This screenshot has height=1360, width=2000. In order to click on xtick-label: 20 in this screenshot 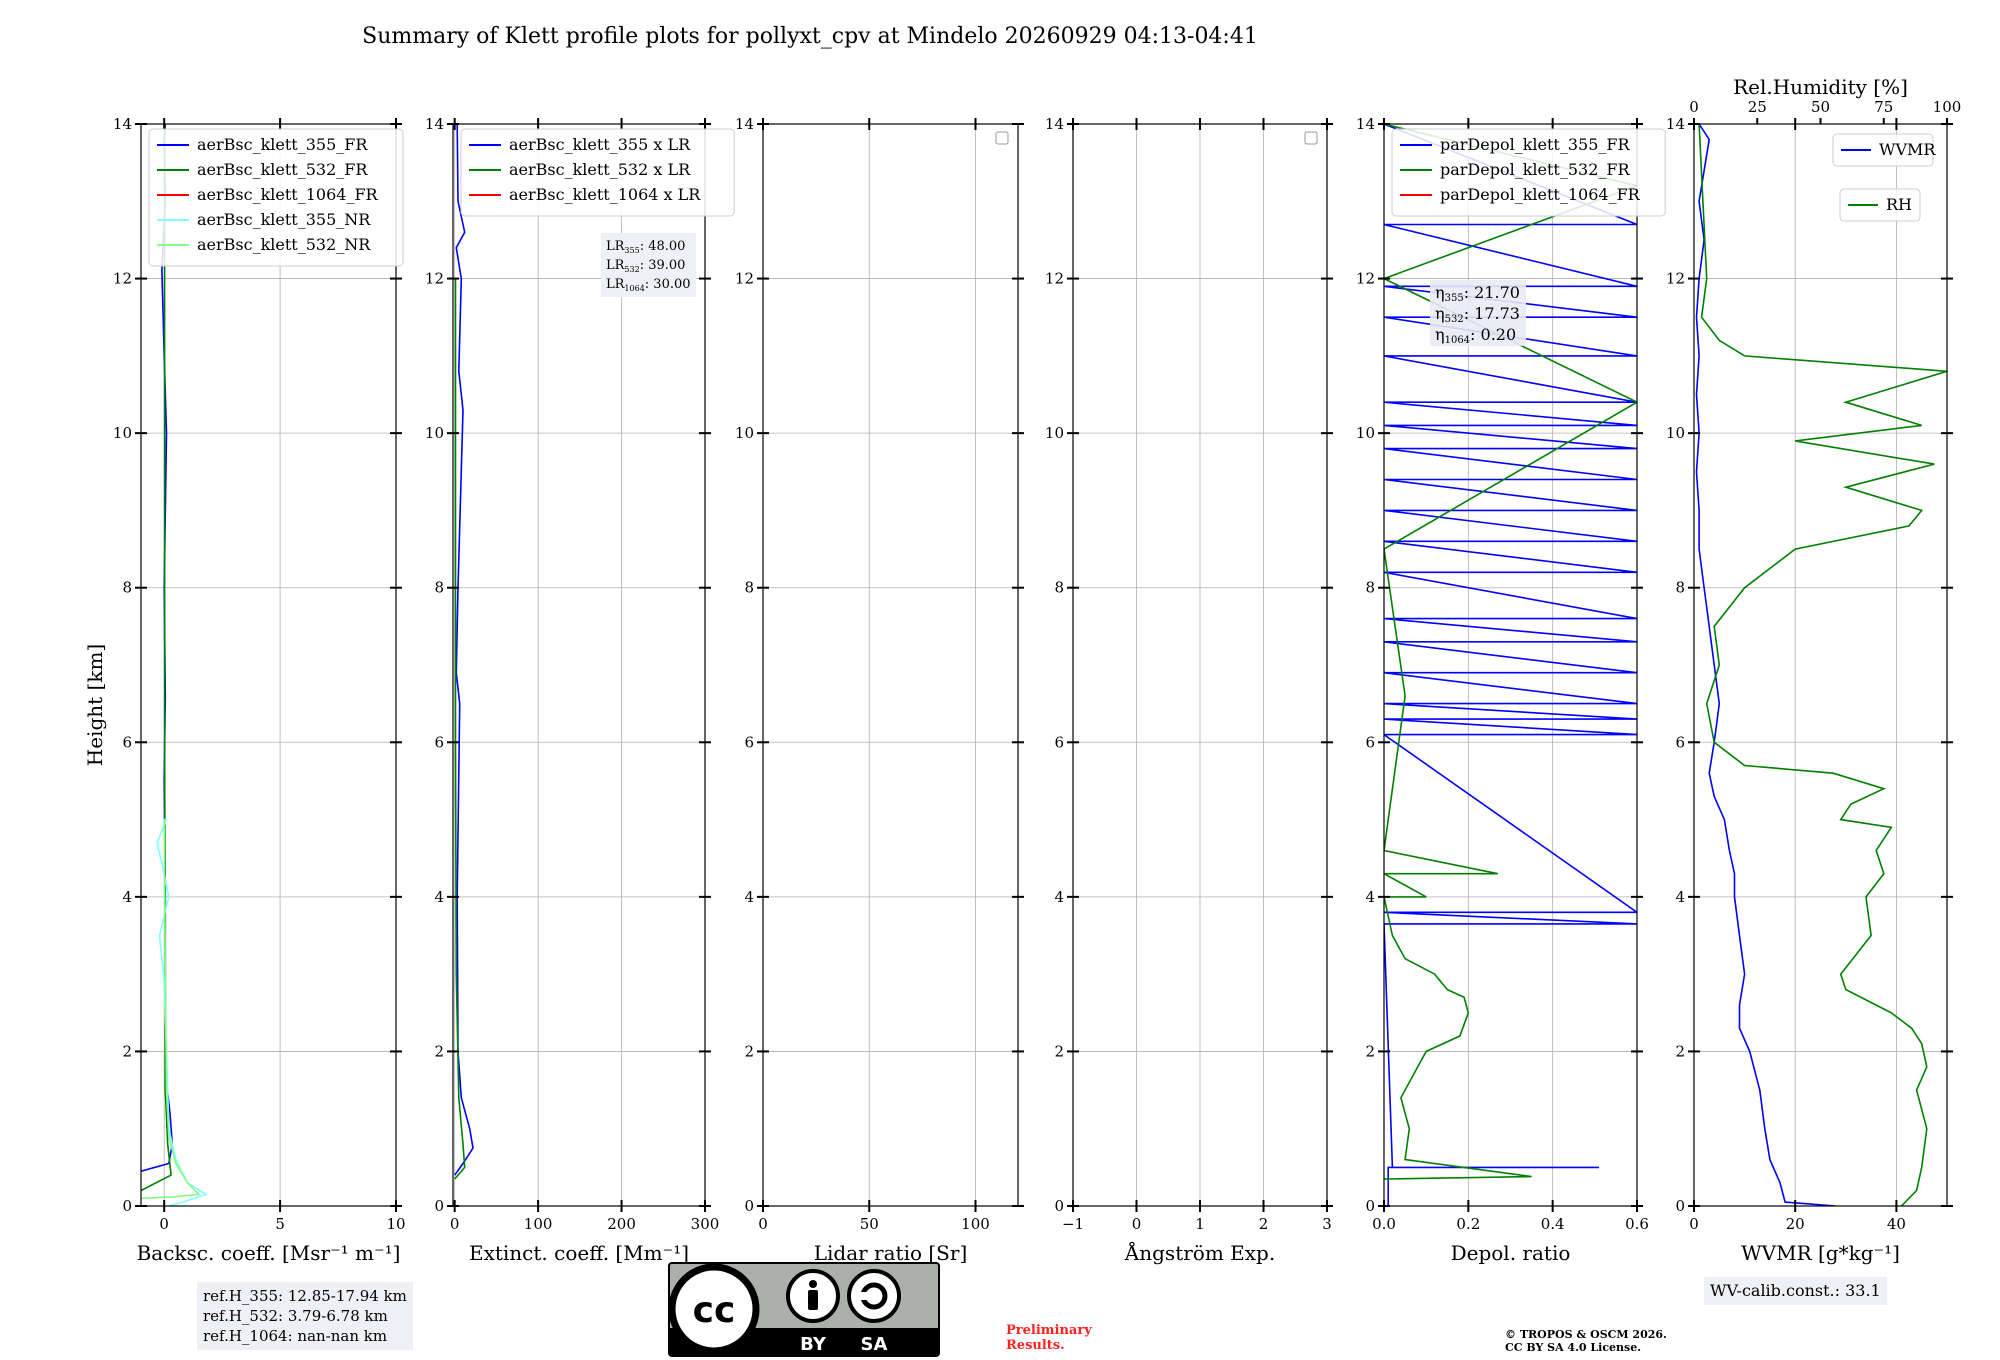, I will do `click(1795, 1224)`.